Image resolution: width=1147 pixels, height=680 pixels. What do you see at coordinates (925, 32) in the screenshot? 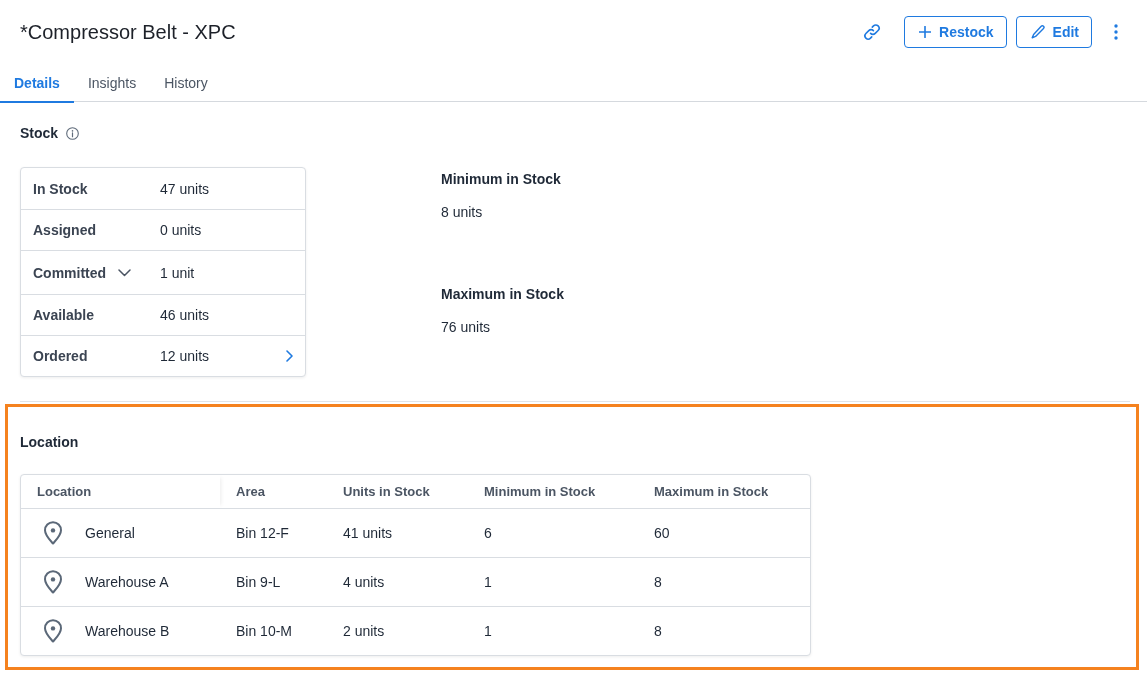
I see `plus-icon` at bounding box center [925, 32].